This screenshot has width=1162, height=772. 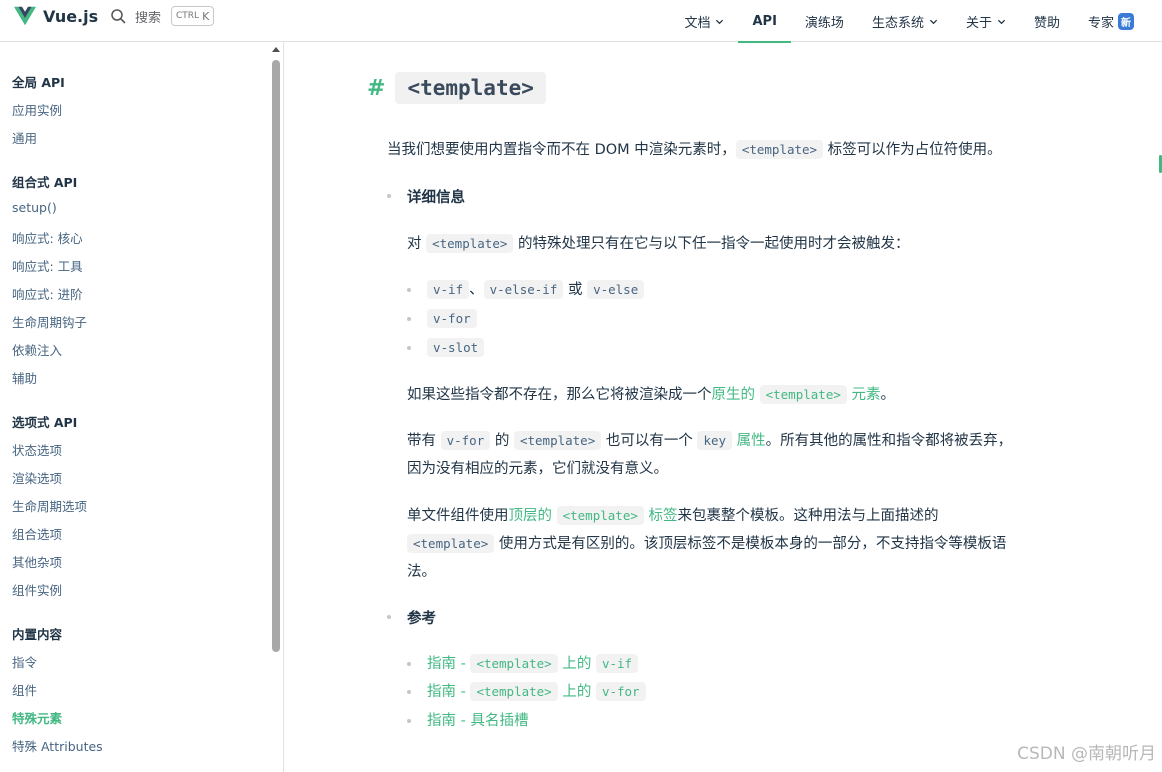 I want to click on nav-playground: 演练场, so click(x=824, y=21).